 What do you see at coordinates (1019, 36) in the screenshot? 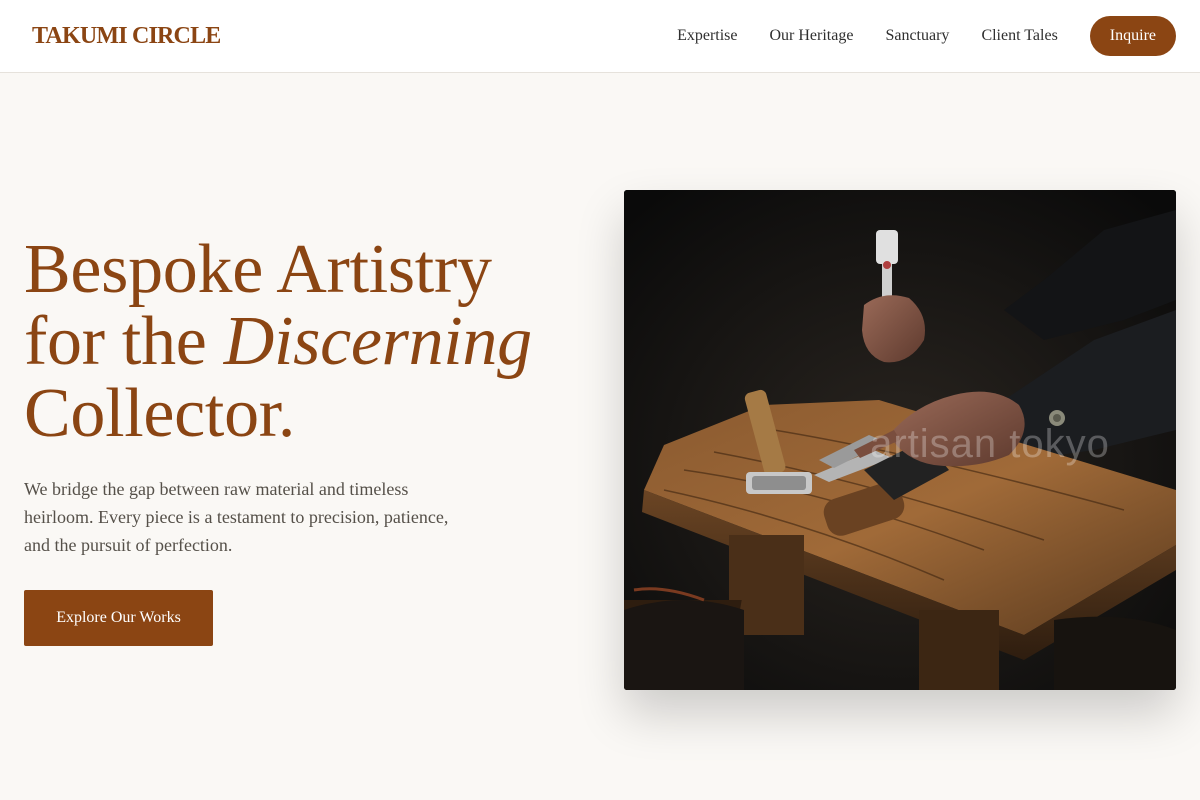
I see `nav-link-client-tales: Client Tales` at bounding box center [1019, 36].